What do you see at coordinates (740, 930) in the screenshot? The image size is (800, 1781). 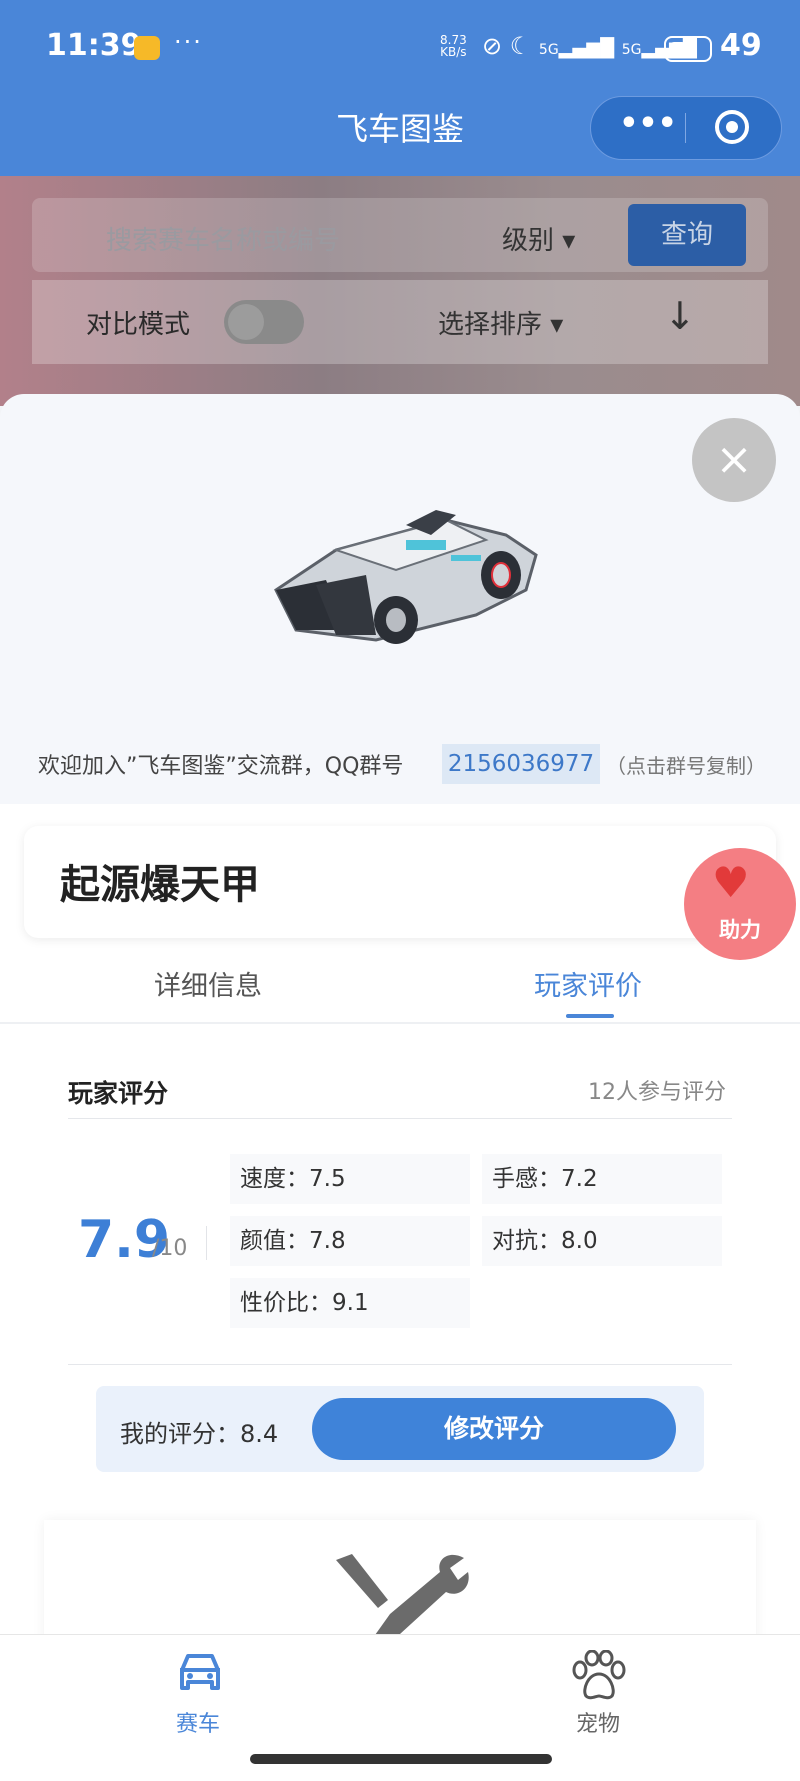 I see `help-label: 助力` at bounding box center [740, 930].